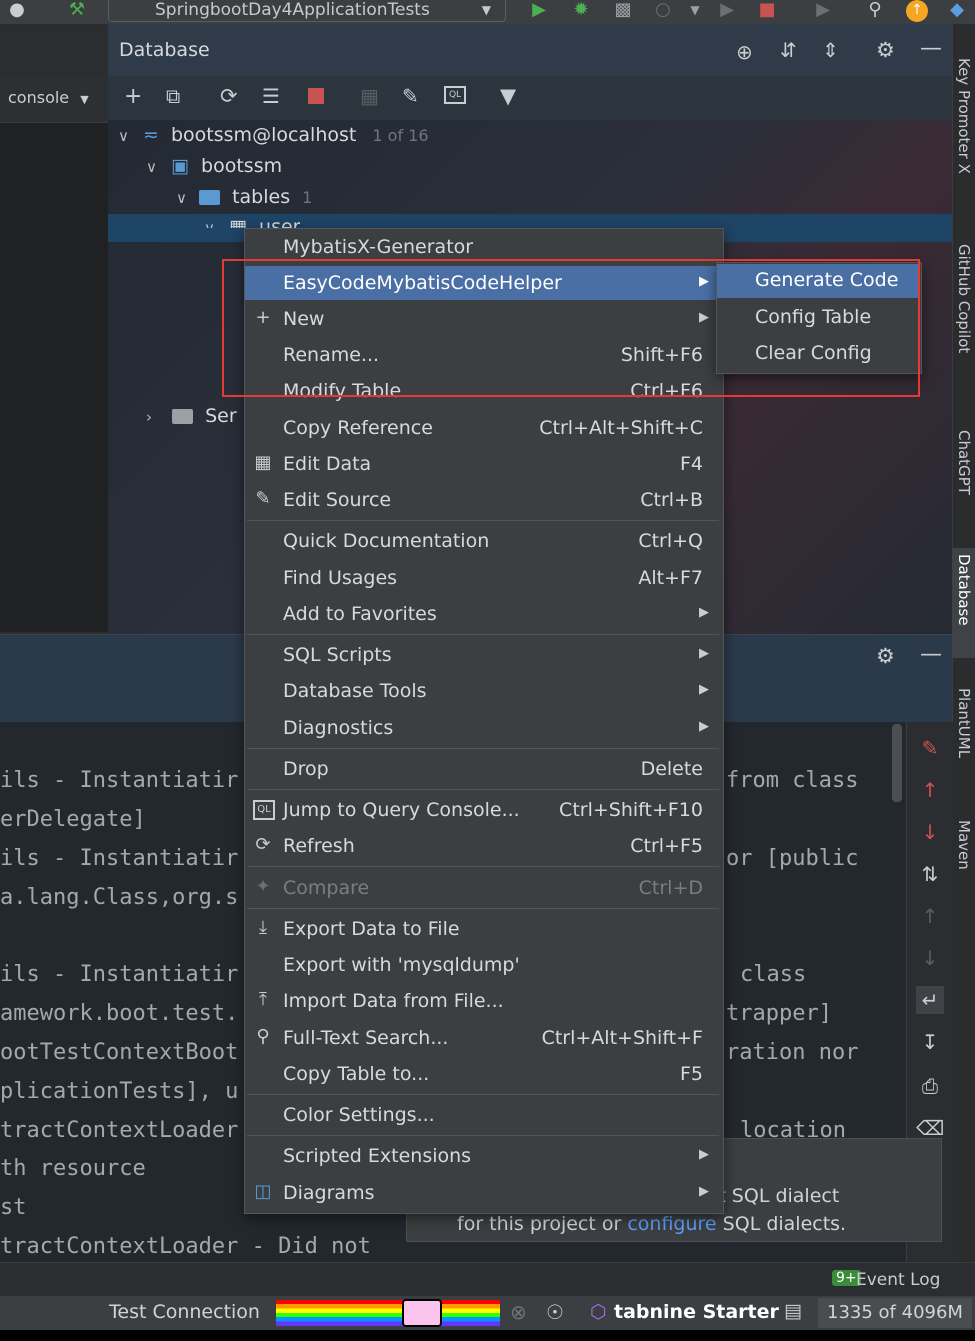 The width and height of the screenshot is (975, 1341). What do you see at coordinates (964, 723) in the screenshot?
I see `tab-plantuml: PlantUML` at bounding box center [964, 723].